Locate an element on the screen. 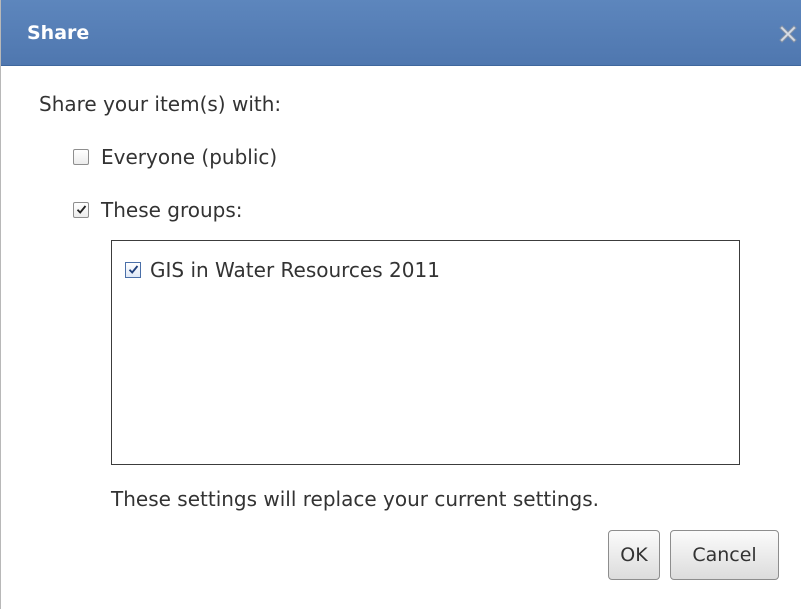 The image size is (801, 609). group-label: GIS in Water Resources 2011 is located at coordinates (295, 270).